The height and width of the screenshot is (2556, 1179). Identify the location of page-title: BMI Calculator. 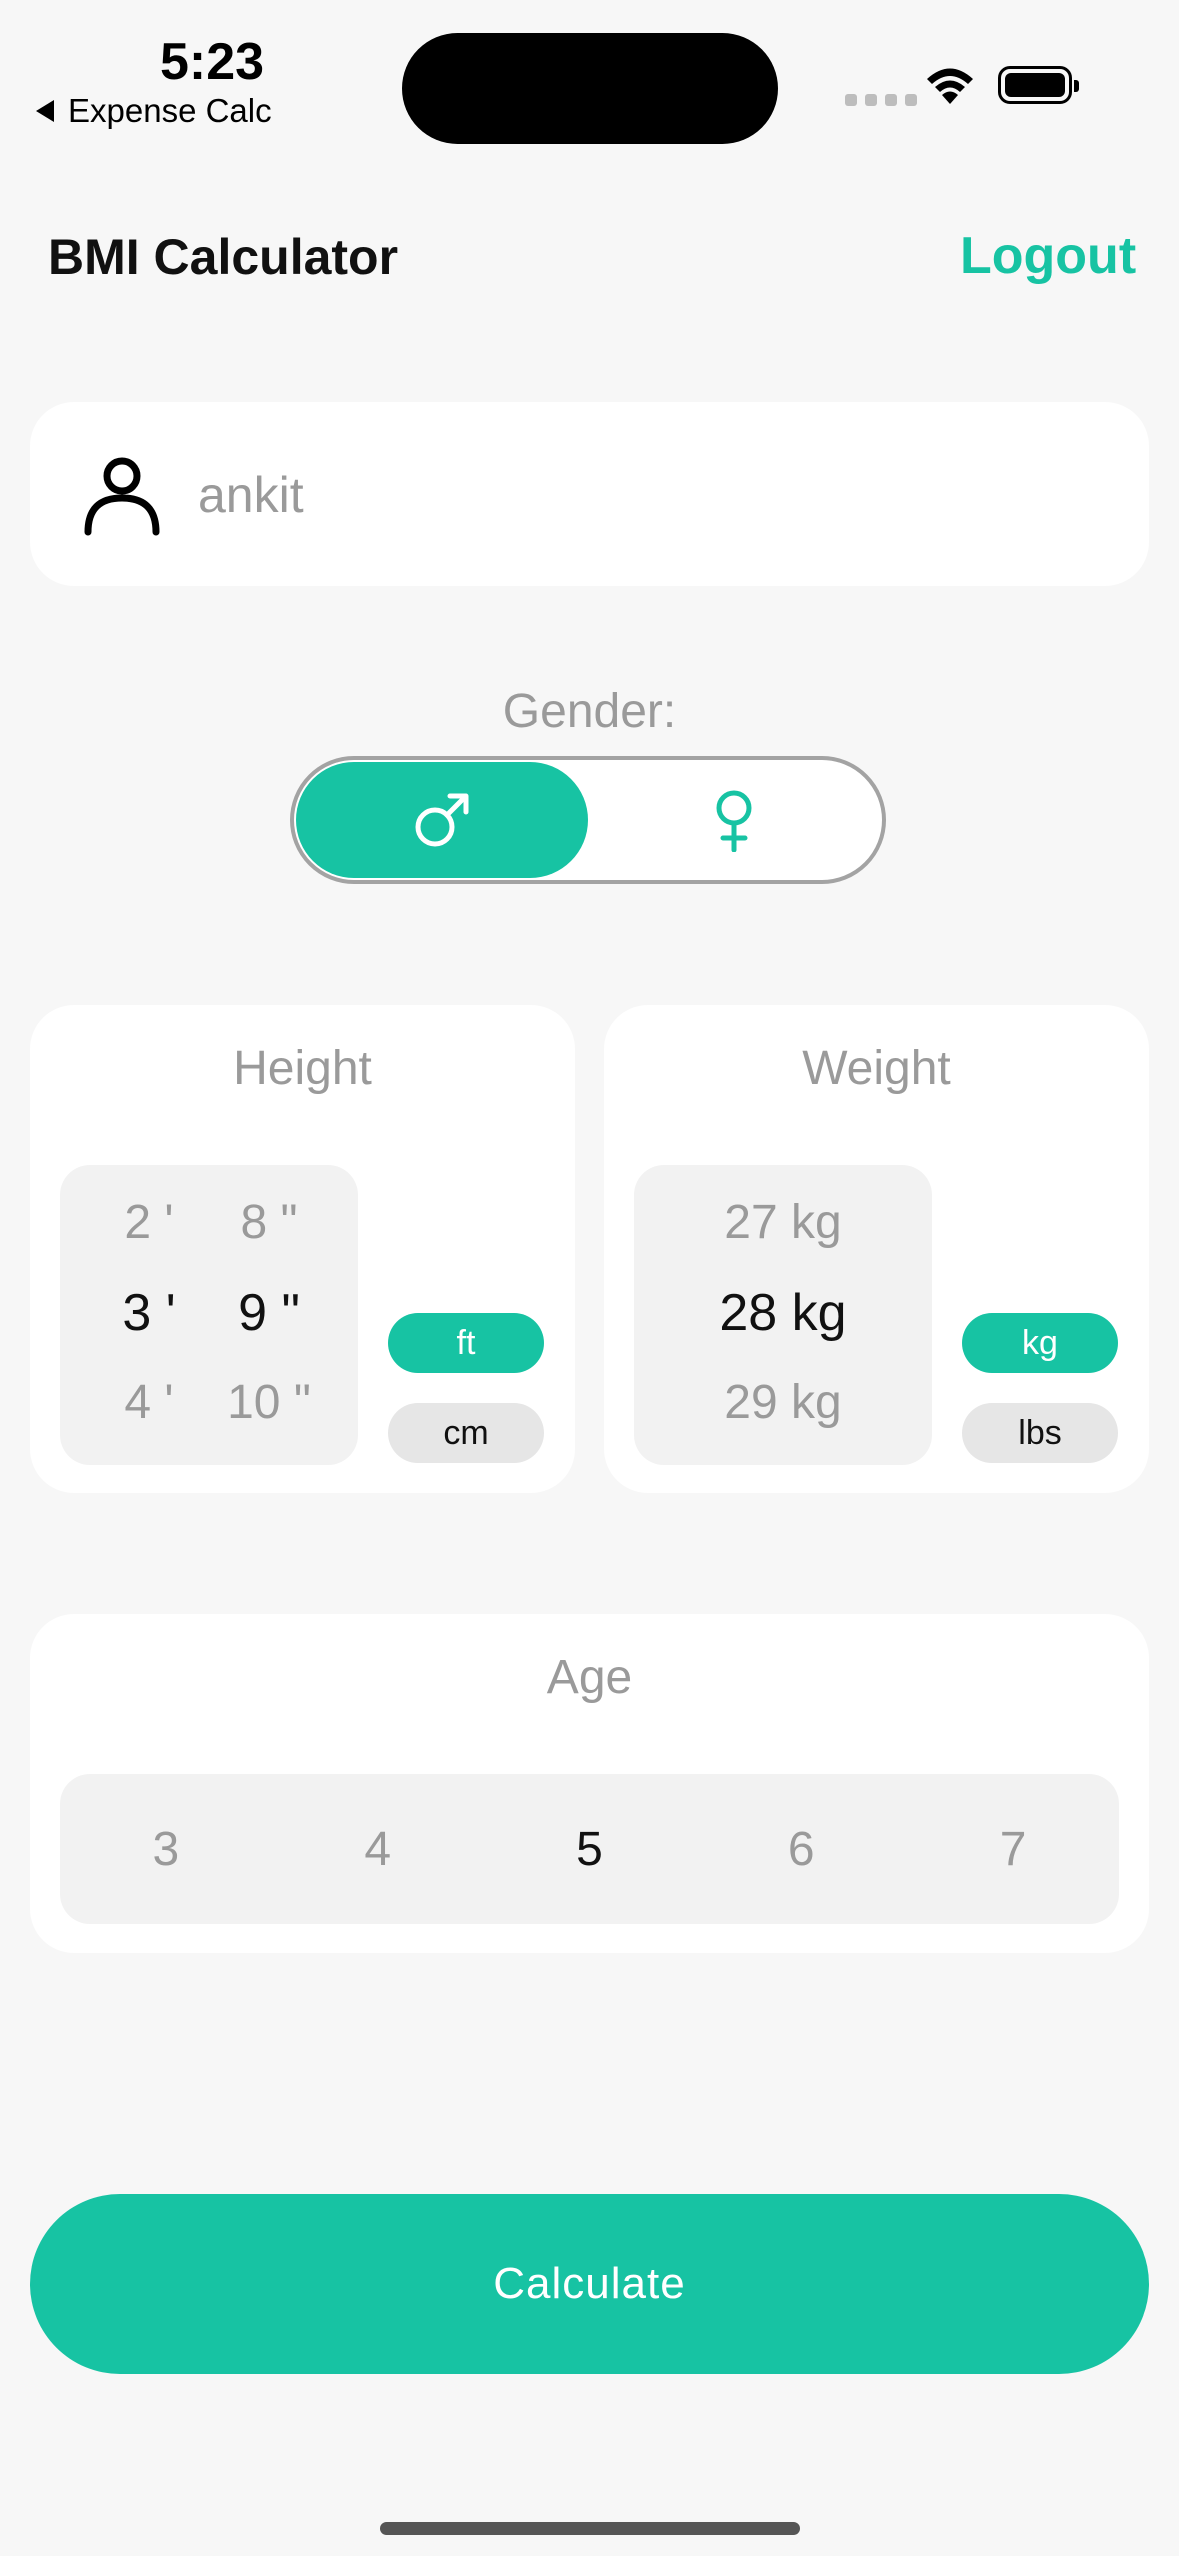
(223, 257).